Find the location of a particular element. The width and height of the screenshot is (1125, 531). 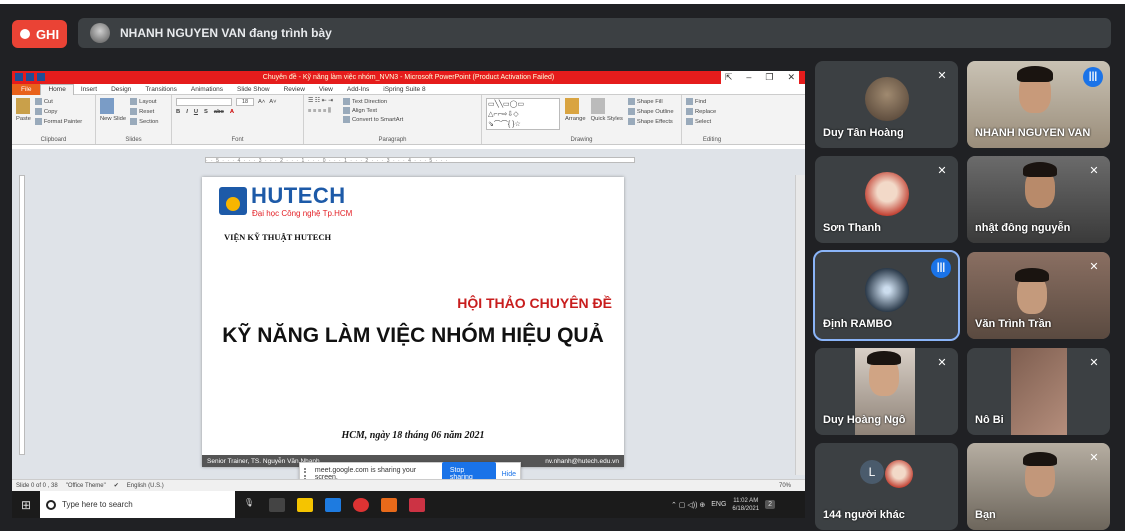

replace-button: Replace is located at coordinates (712, 111).